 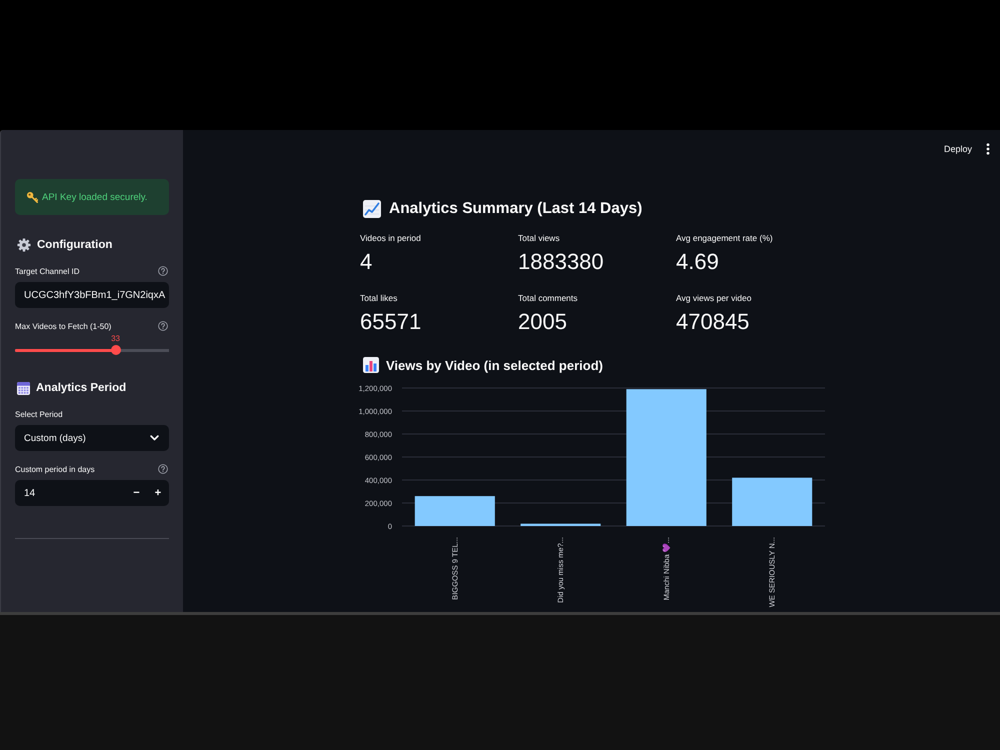 I want to click on metric-label: Avg engagement rate (%), so click(x=725, y=238).